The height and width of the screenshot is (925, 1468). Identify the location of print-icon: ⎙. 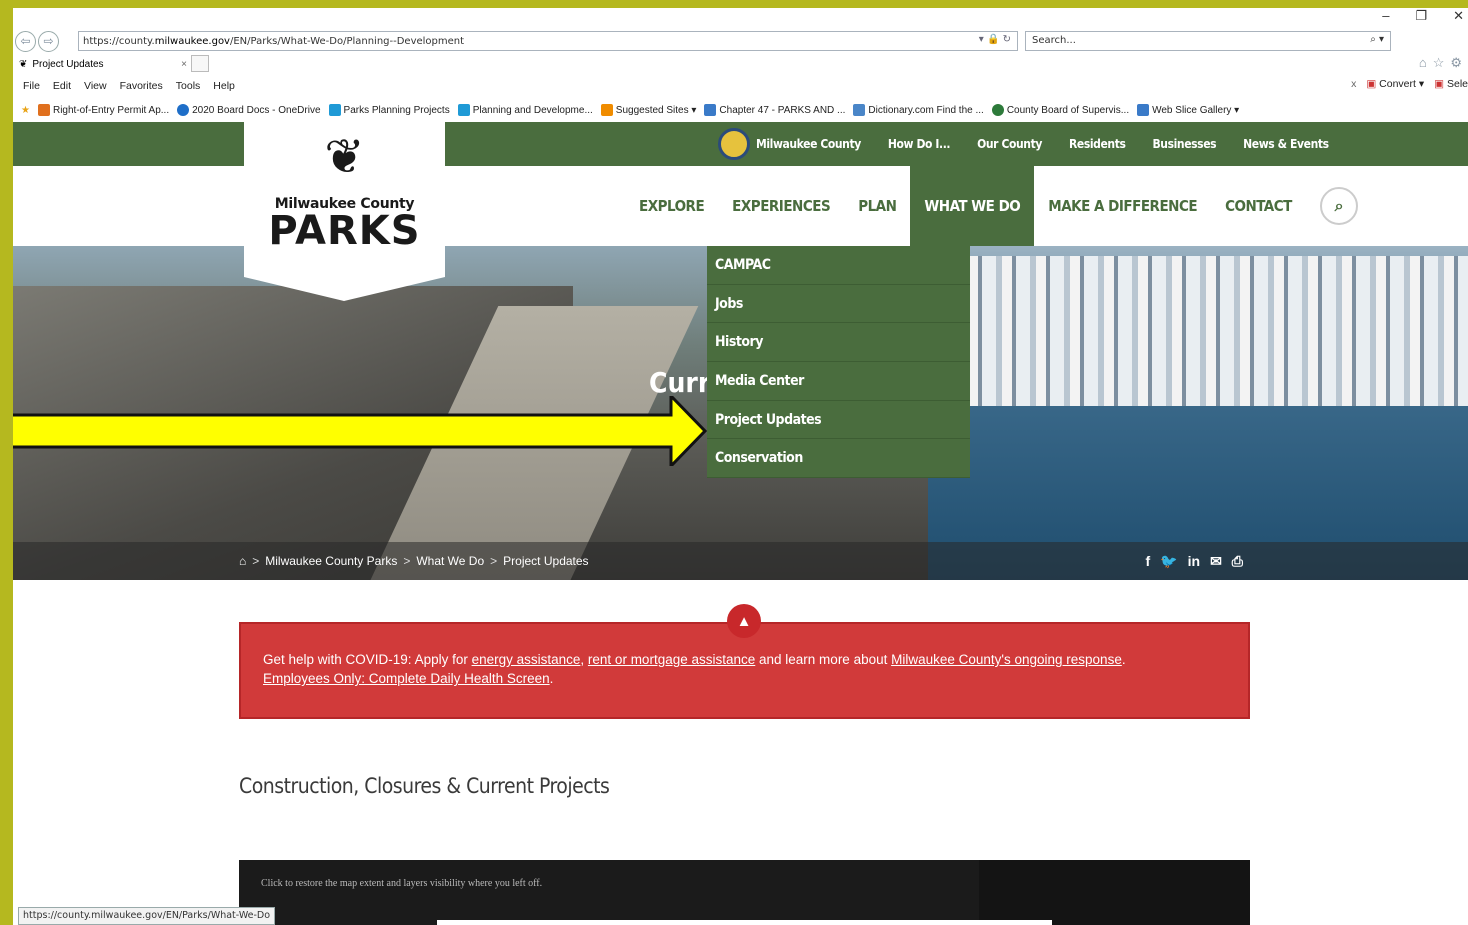
(1237, 561).